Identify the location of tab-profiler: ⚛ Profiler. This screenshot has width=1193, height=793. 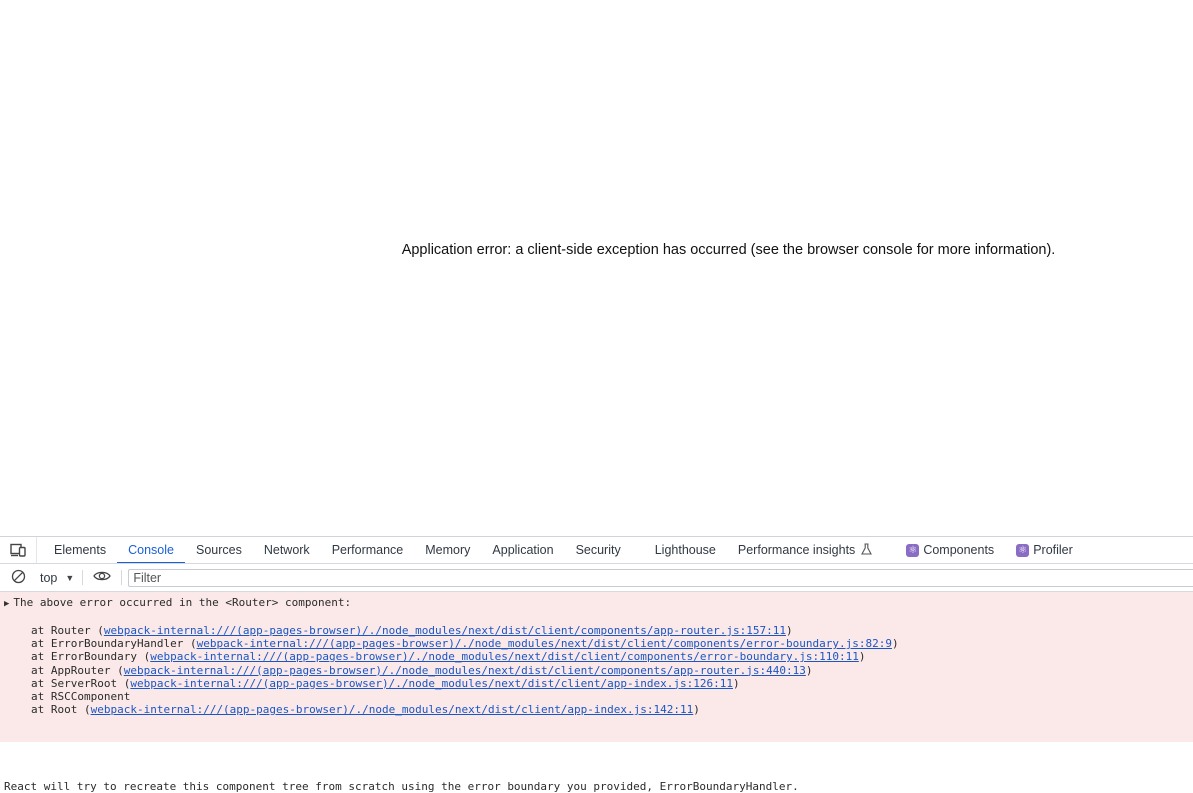
(1044, 550).